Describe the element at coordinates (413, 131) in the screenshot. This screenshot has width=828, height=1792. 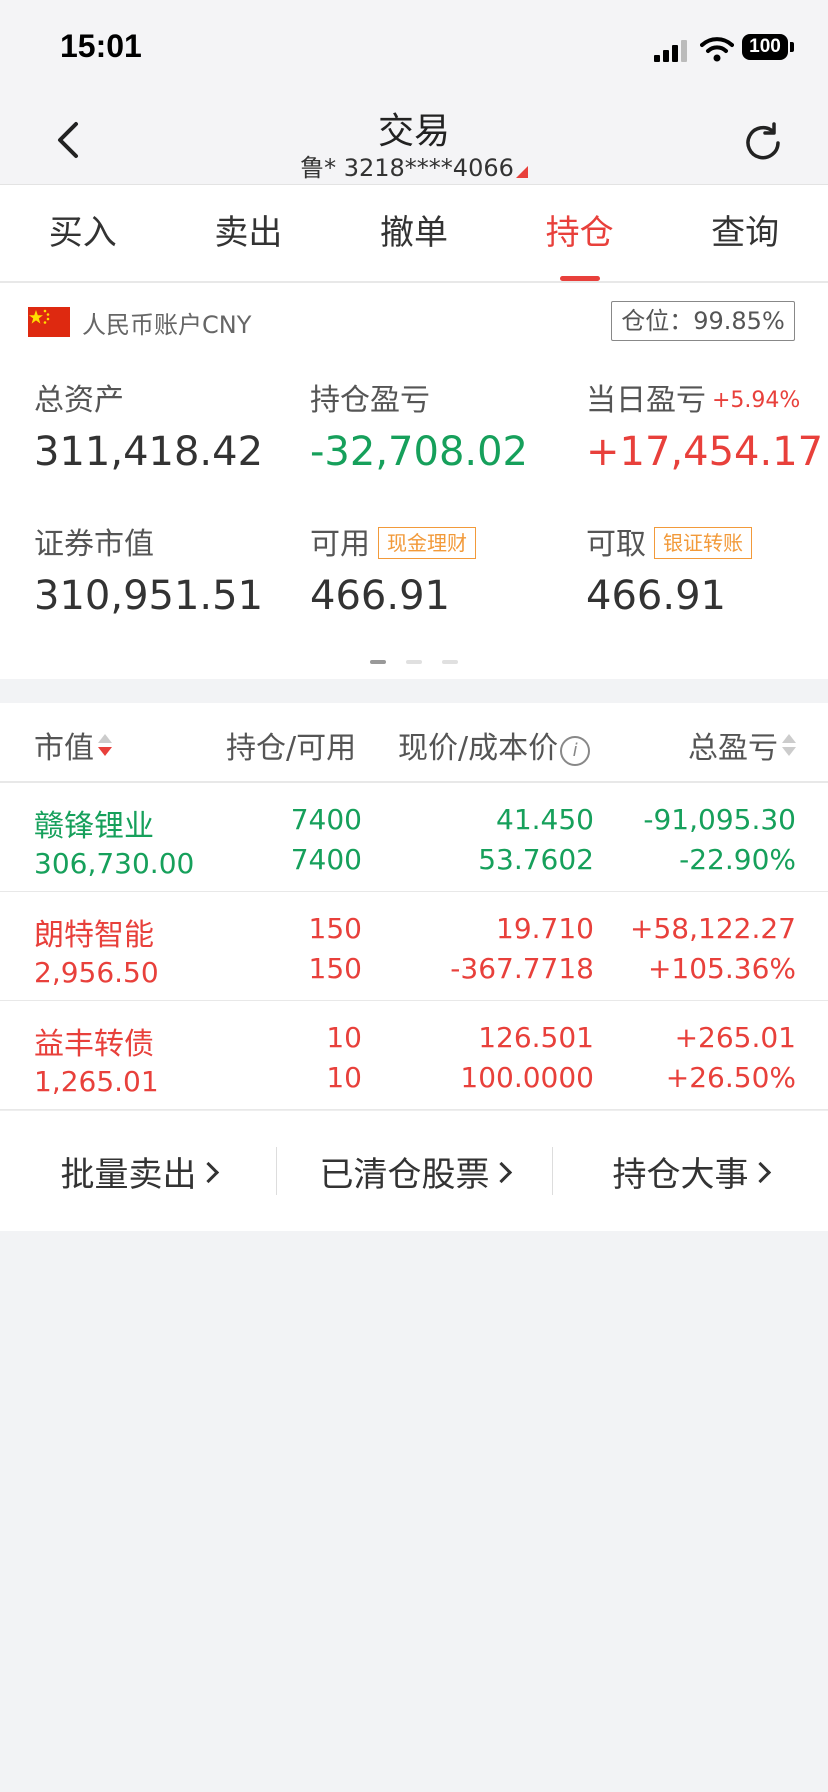
I see `page-title: 交易` at that location.